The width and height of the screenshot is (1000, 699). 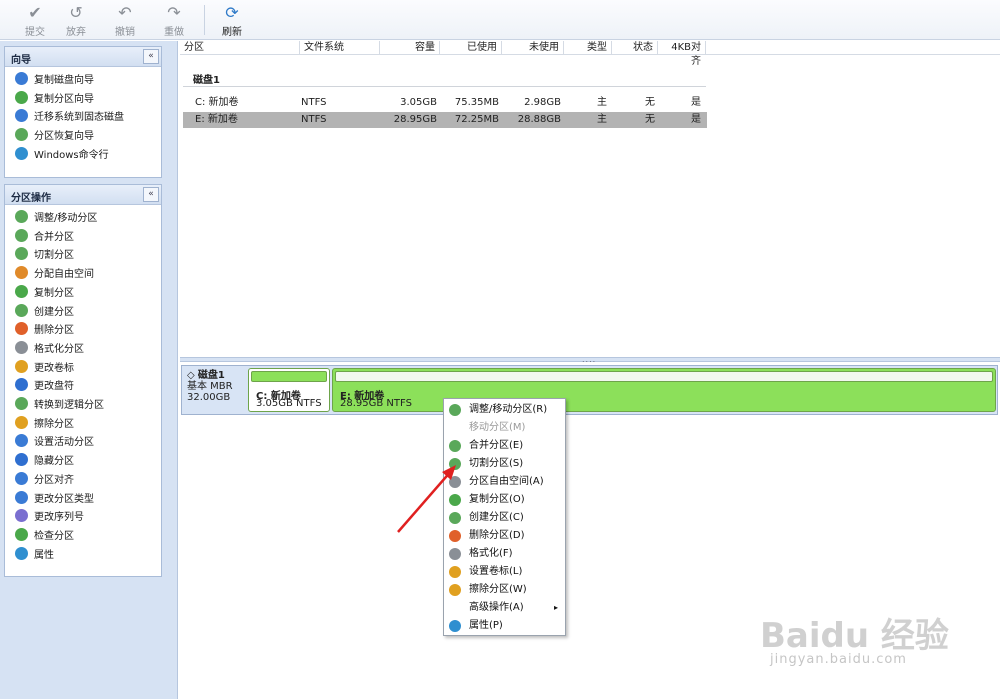 What do you see at coordinates (496, 463) in the screenshot?
I see `menu-item-label: 切割分区(S)` at bounding box center [496, 463].